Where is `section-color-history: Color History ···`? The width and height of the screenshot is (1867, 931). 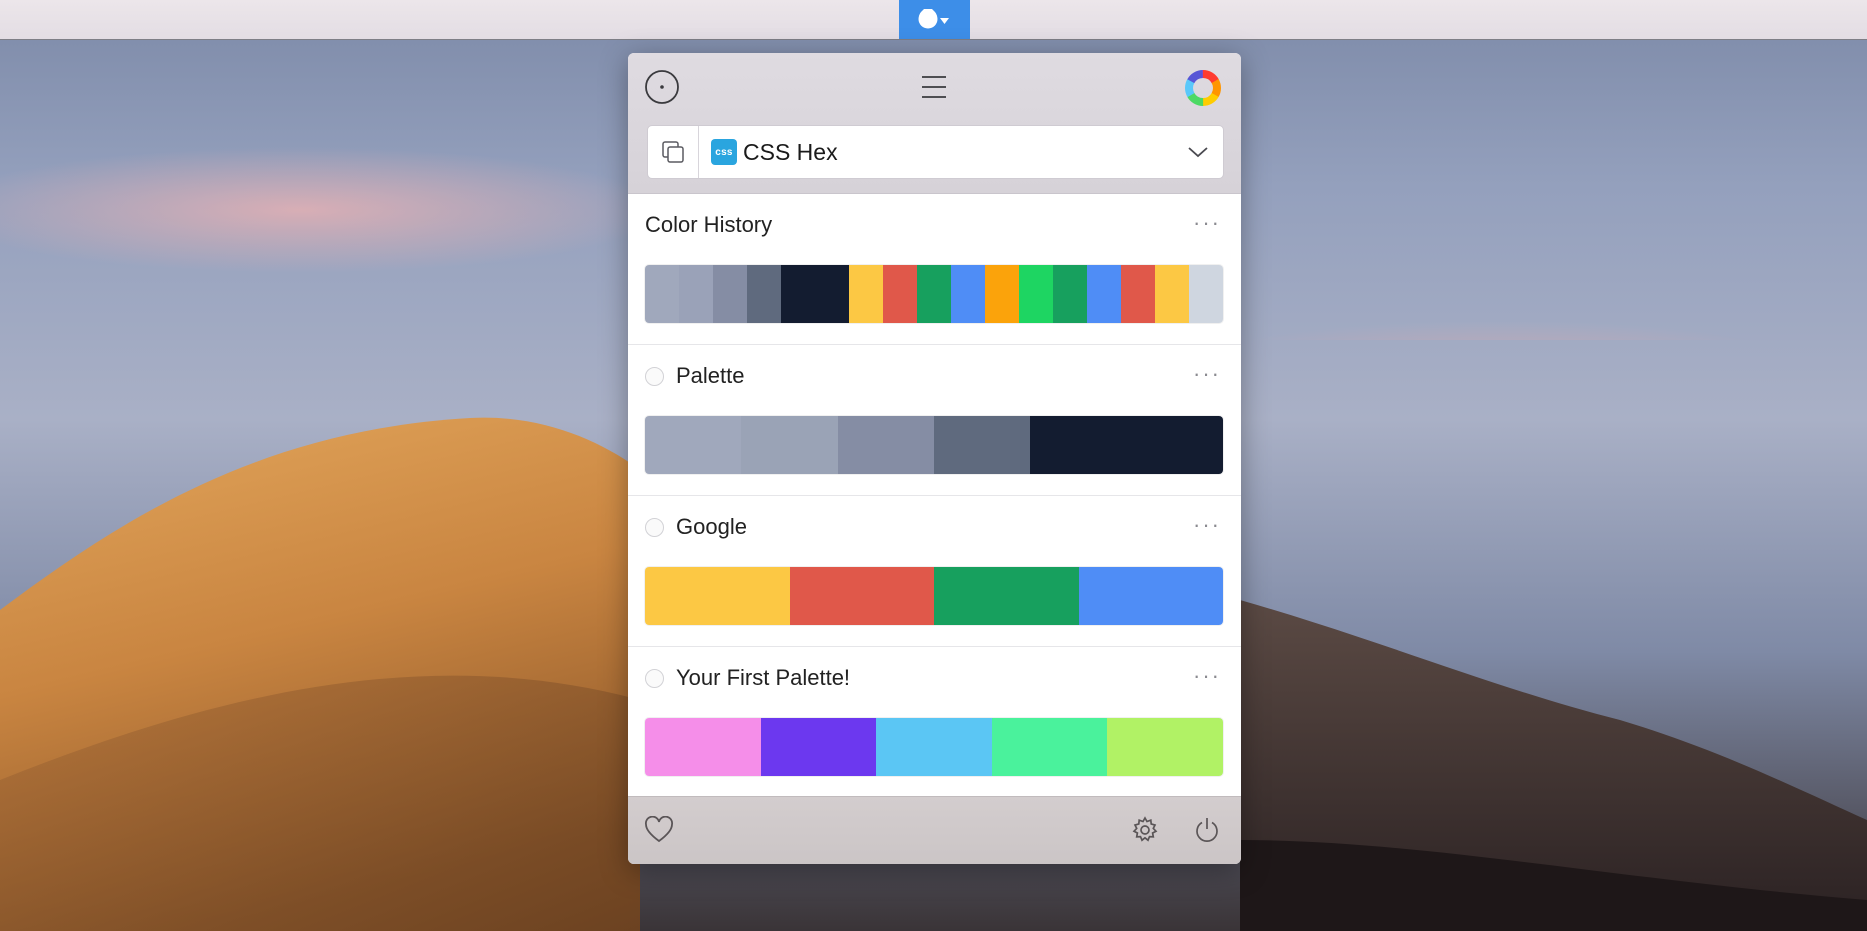 section-color-history: Color History ··· is located at coordinates (934, 269).